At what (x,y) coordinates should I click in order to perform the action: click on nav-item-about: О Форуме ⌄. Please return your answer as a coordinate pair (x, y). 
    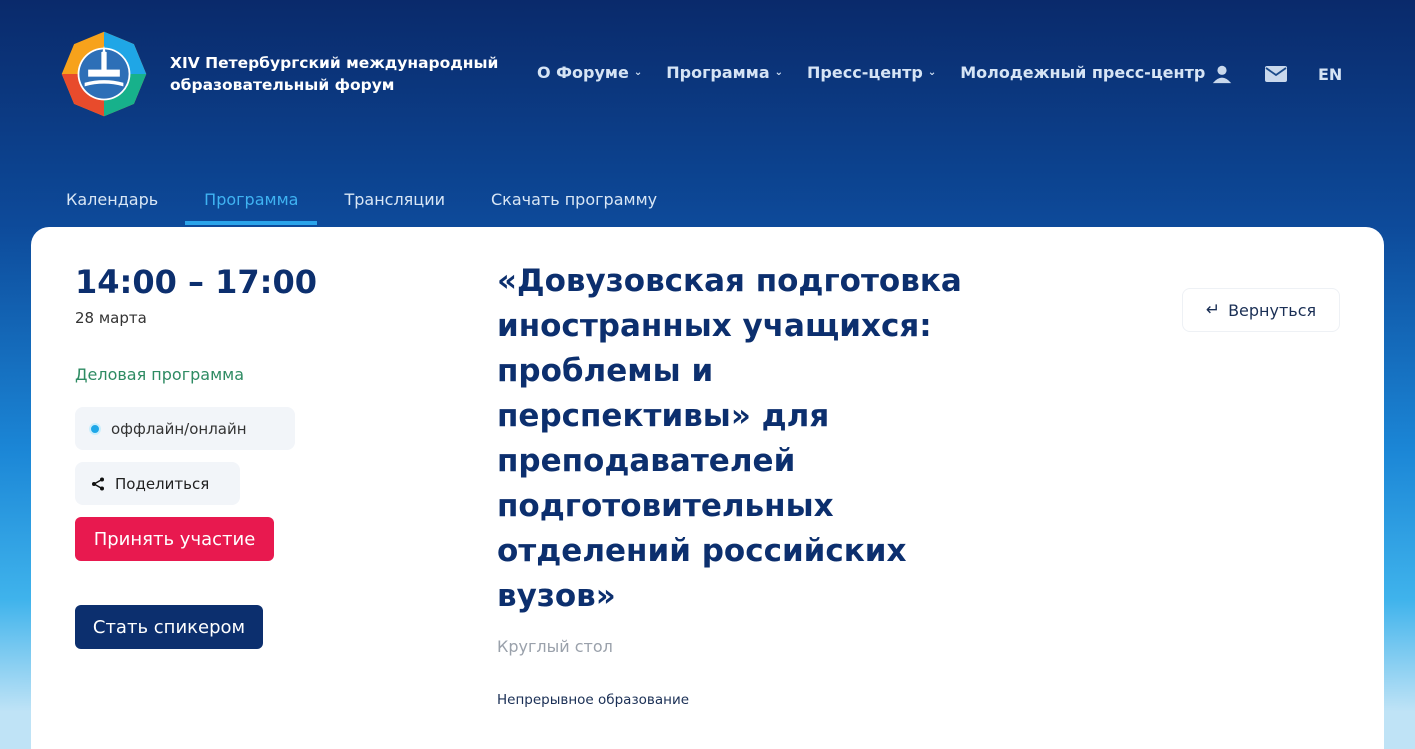
    Looking at the image, I should click on (589, 72).